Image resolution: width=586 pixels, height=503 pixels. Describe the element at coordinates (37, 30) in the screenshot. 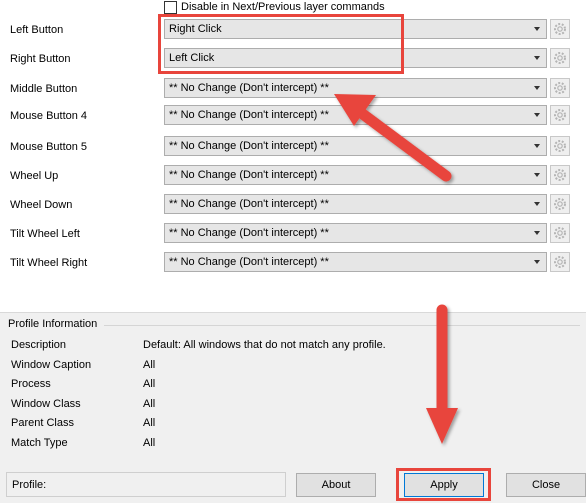

I see `row-label-left-button: Left Button` at that location.